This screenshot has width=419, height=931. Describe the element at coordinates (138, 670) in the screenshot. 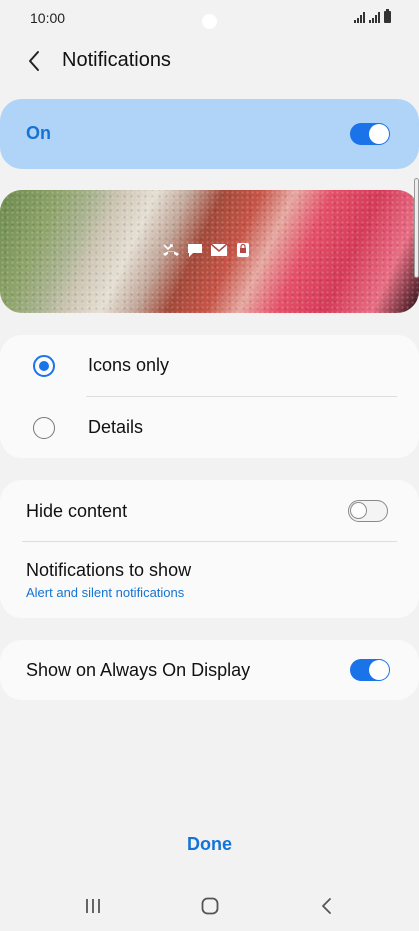

I see `always-on-display-label: Show on Always On Display` at that location.